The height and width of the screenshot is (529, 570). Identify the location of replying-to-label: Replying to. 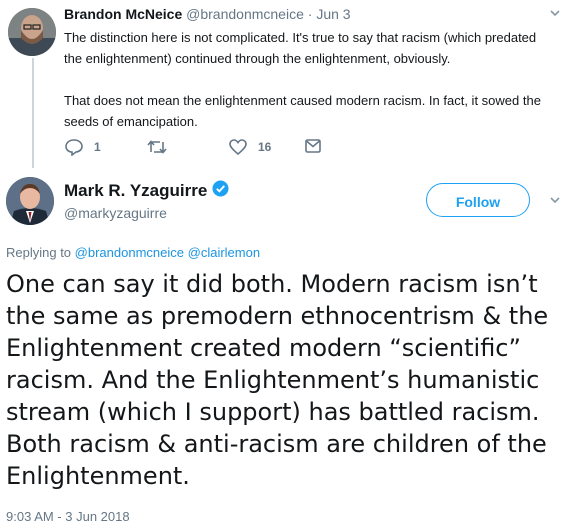
(39, 252).